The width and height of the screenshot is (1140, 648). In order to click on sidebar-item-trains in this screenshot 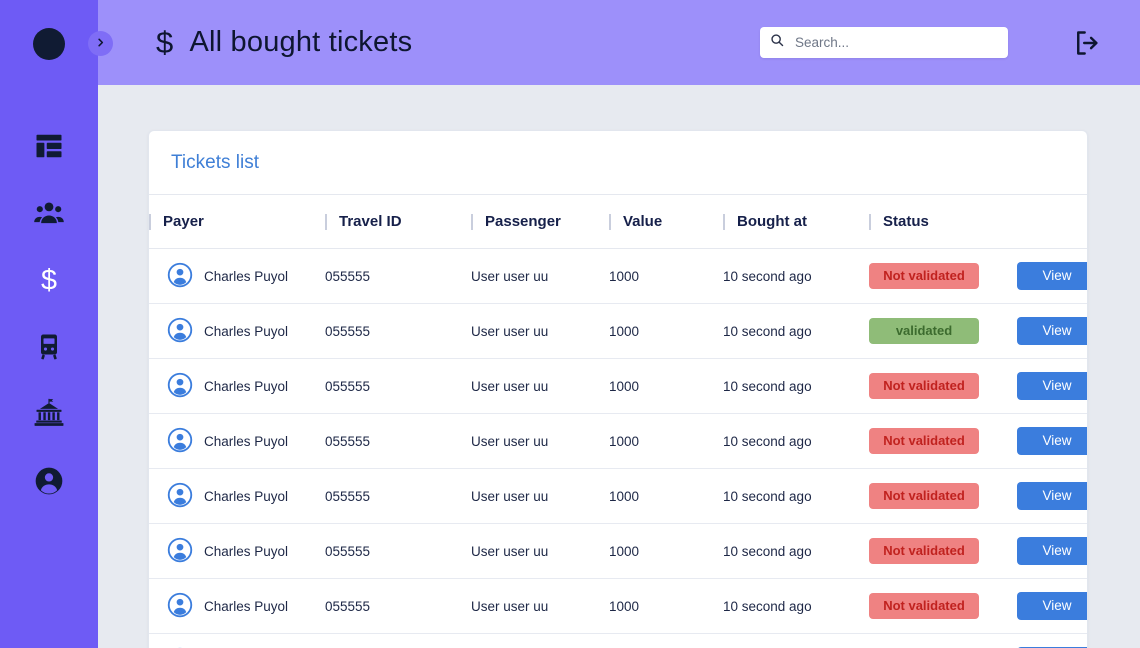, I will do `click(49, 346)`.